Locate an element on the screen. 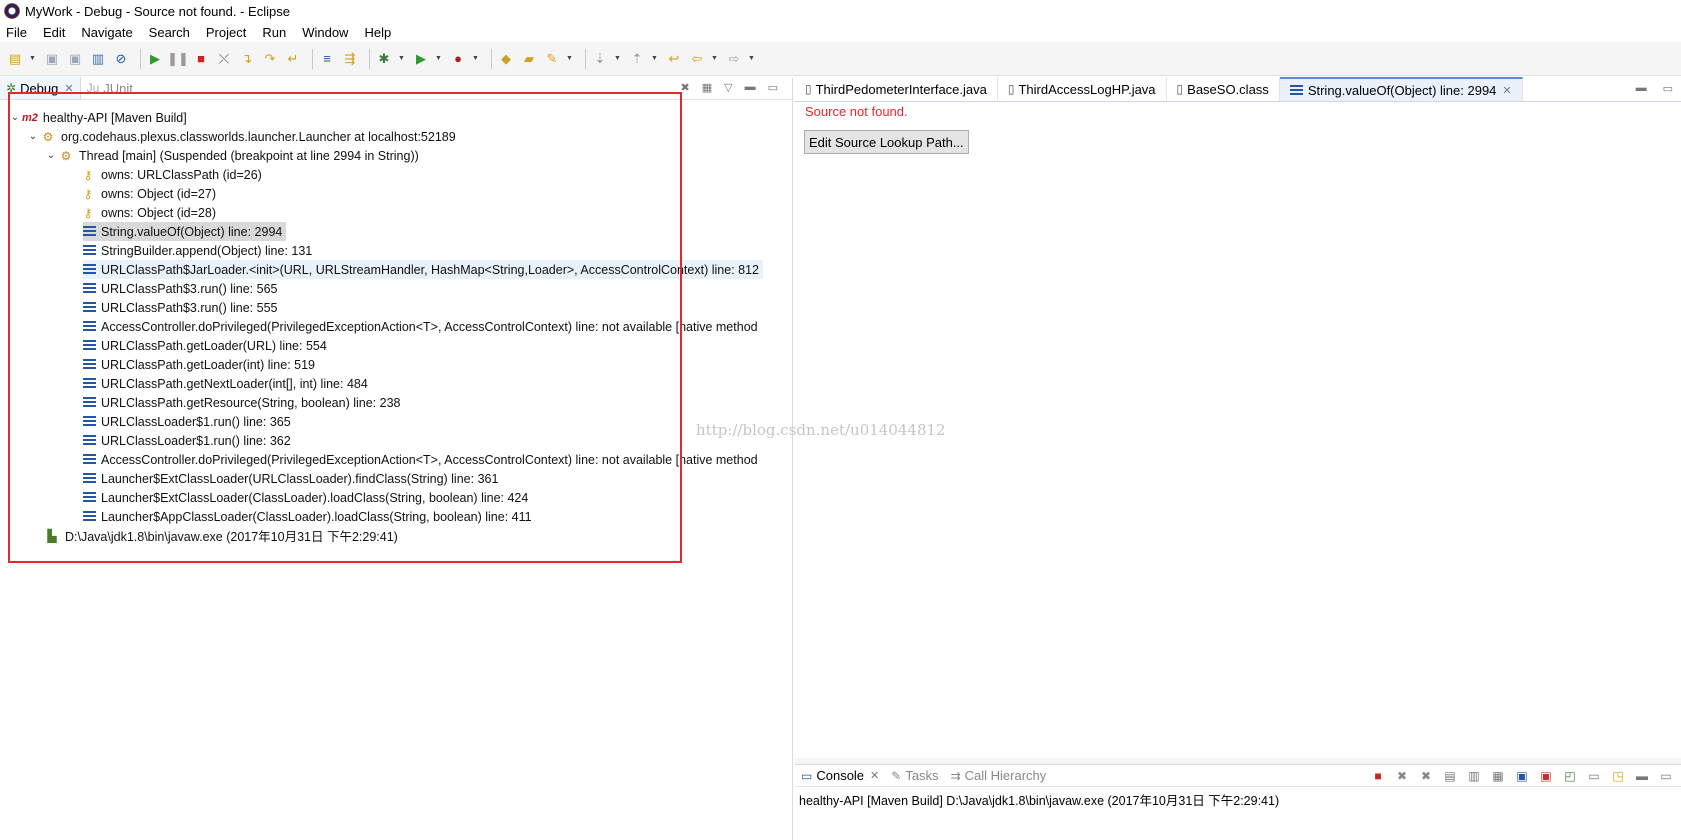 Image resolution: width=1681 pixels, height=840 pixels. tab-junit: Ju JUnit is located at coordinates (110, 88).